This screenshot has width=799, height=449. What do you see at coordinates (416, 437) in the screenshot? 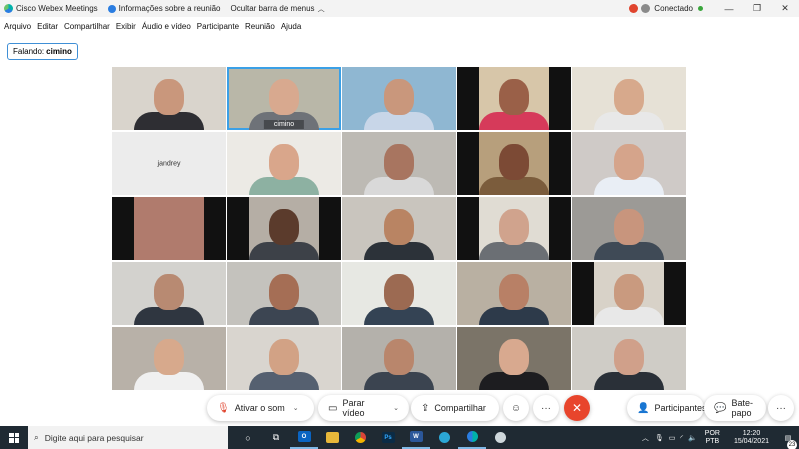
I see `word-icon: W` at bounding box center [416, 437].